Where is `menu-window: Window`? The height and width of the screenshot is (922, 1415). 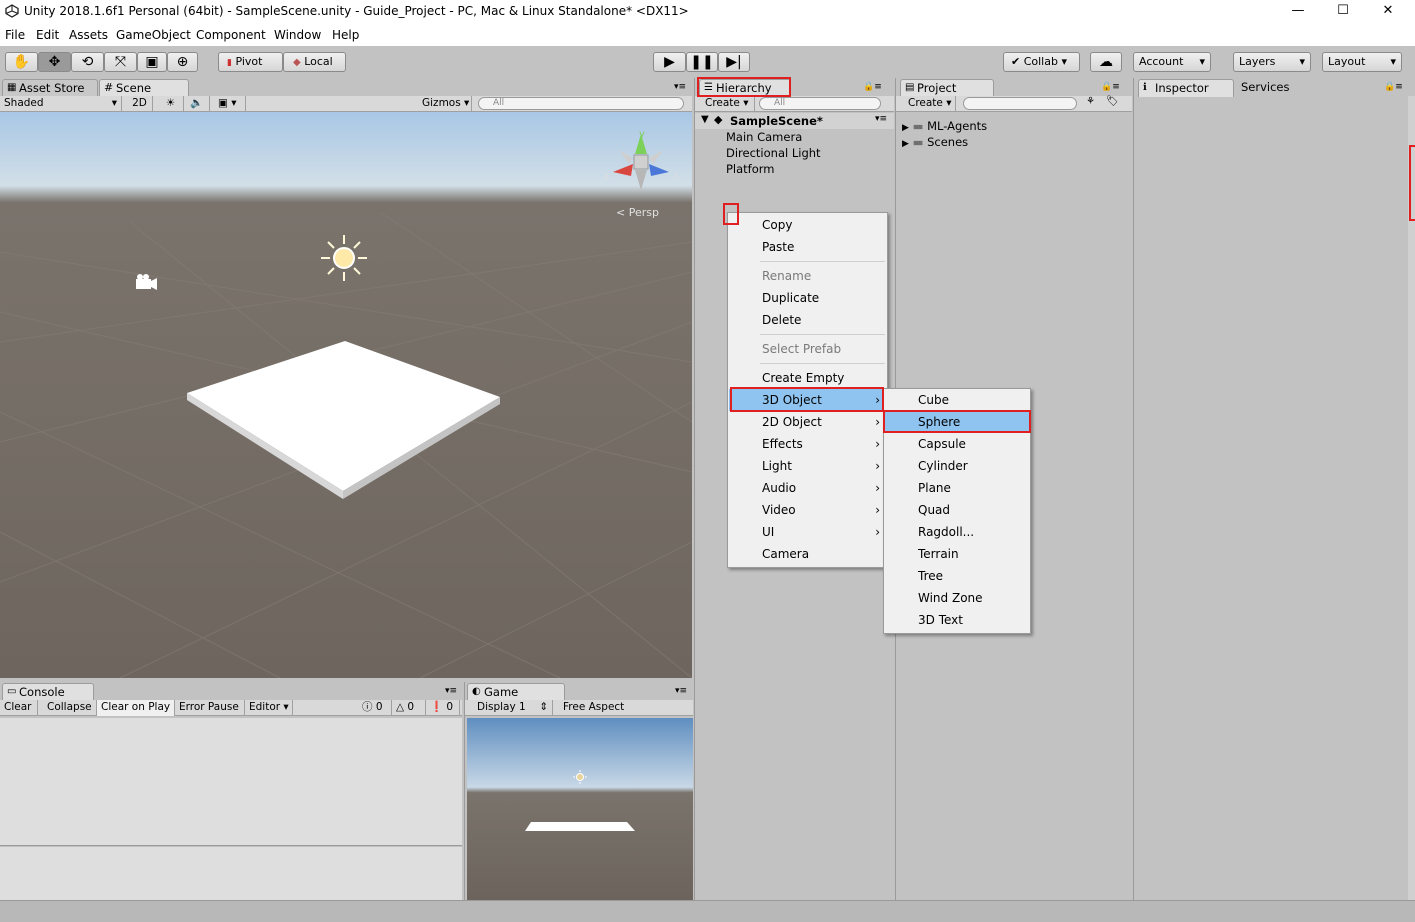 menu-window: Window is located at coordinates (297, 35).